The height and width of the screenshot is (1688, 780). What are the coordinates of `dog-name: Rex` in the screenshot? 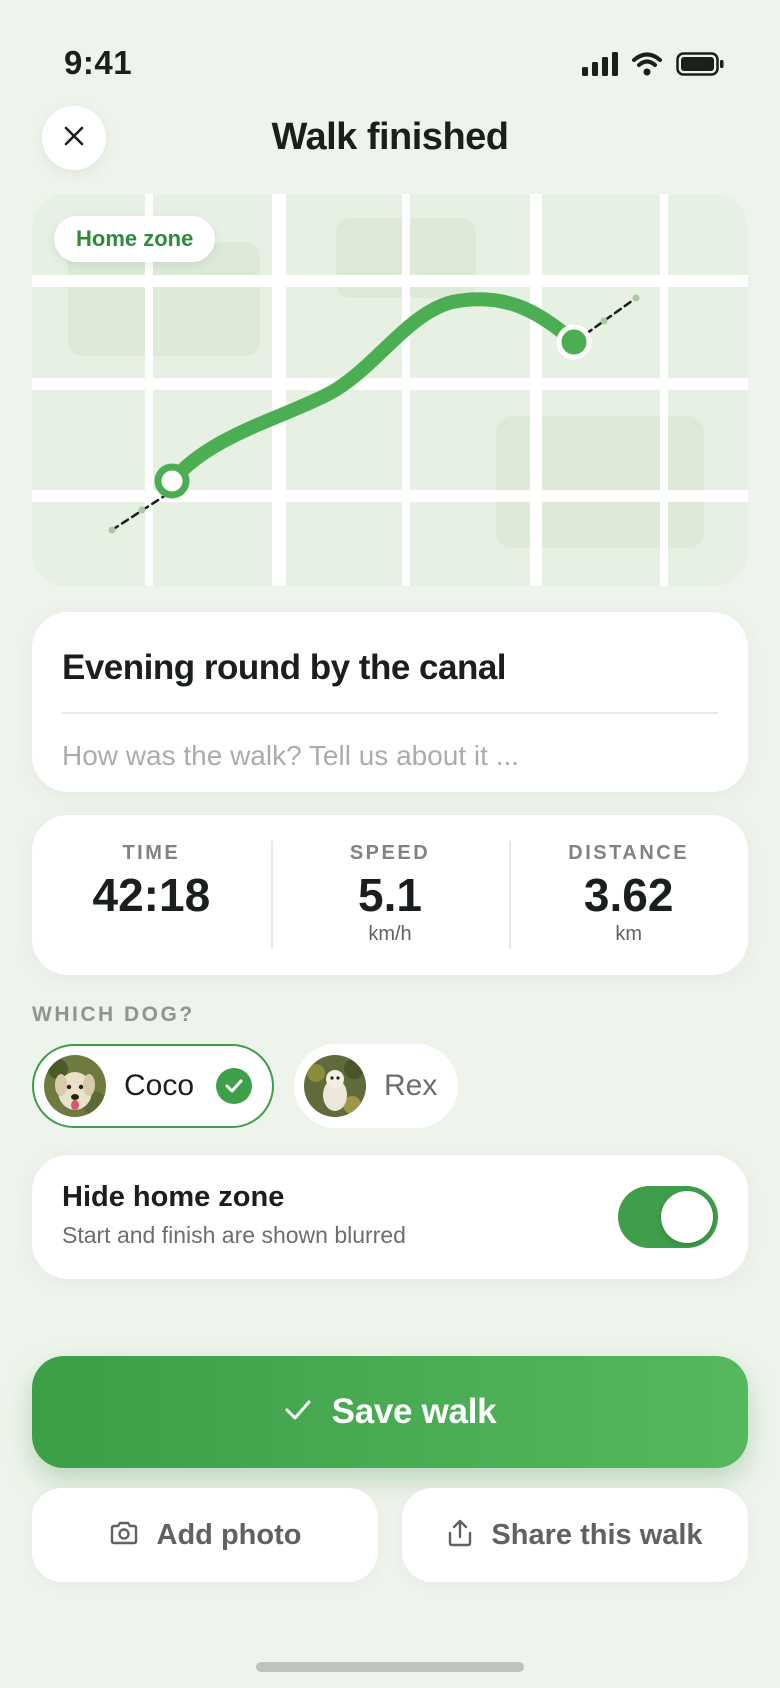 It's located at (411, 1085).